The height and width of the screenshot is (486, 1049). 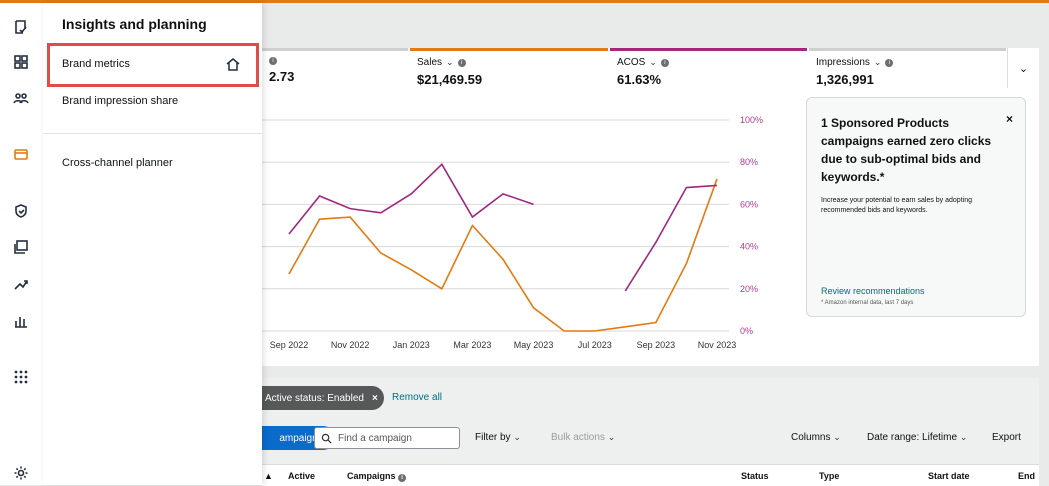 I want to click on flyout-title: Insights and planning, so click(x=134, y=24).